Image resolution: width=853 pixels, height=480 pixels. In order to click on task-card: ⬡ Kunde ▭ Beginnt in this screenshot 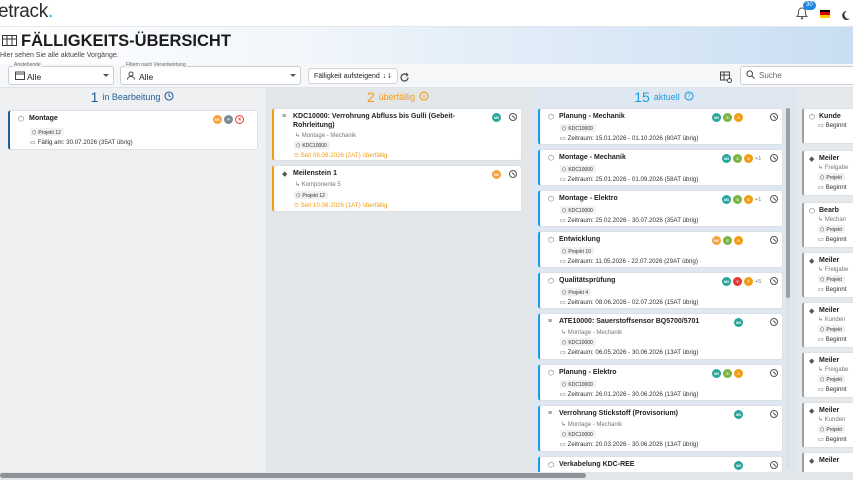, I will do `click(827, 126)`.